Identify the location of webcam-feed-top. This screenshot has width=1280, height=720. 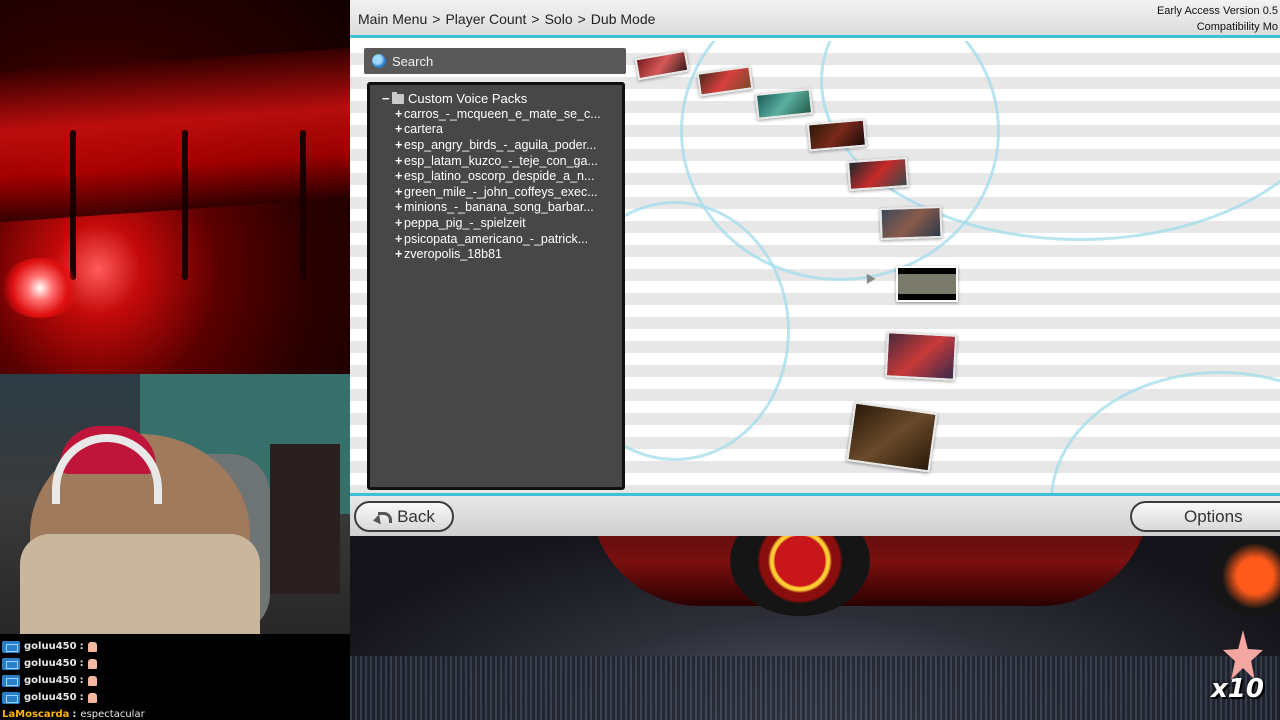
(175, 187).